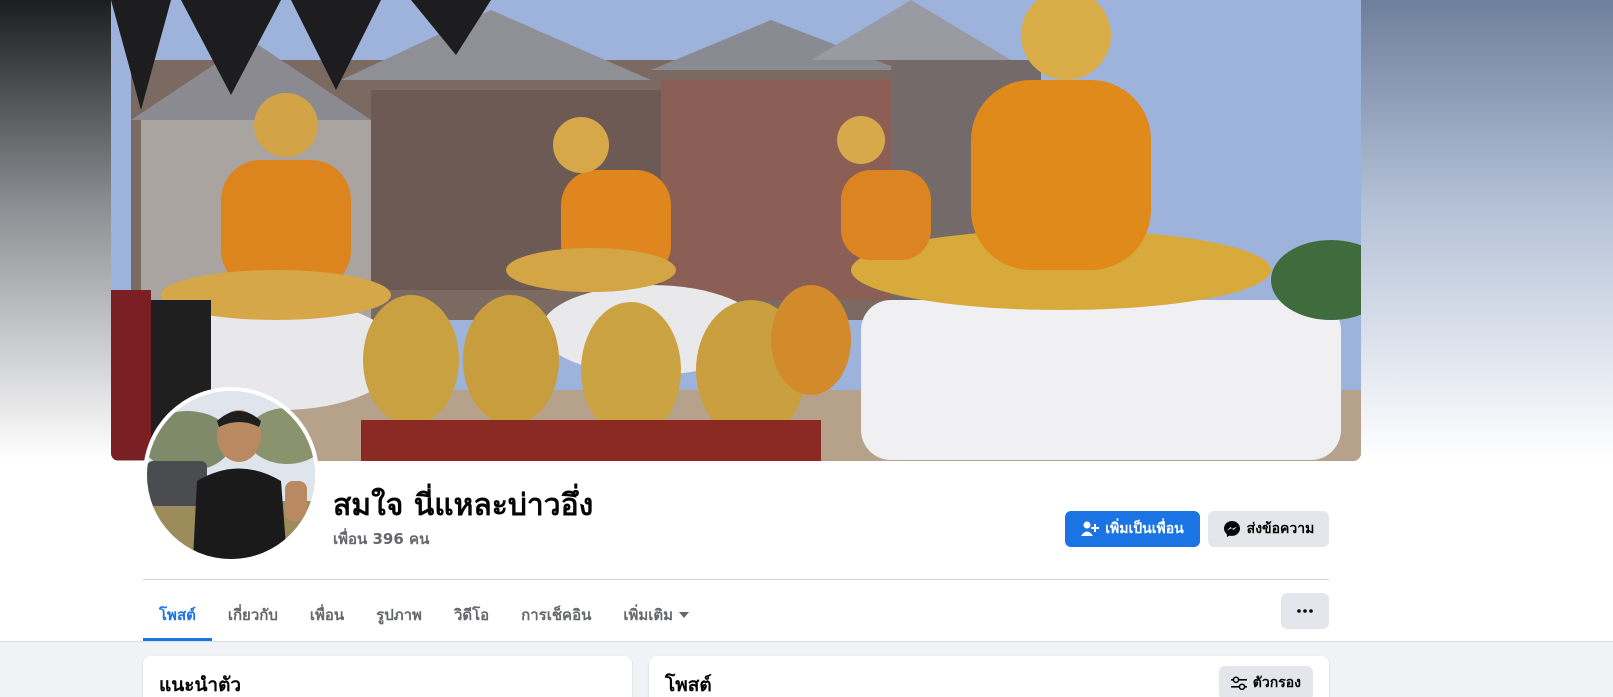 The width and height of the screenshot is (1613, 697). I want to click on tab-label: การเช็คอิน, so click(556, 615).